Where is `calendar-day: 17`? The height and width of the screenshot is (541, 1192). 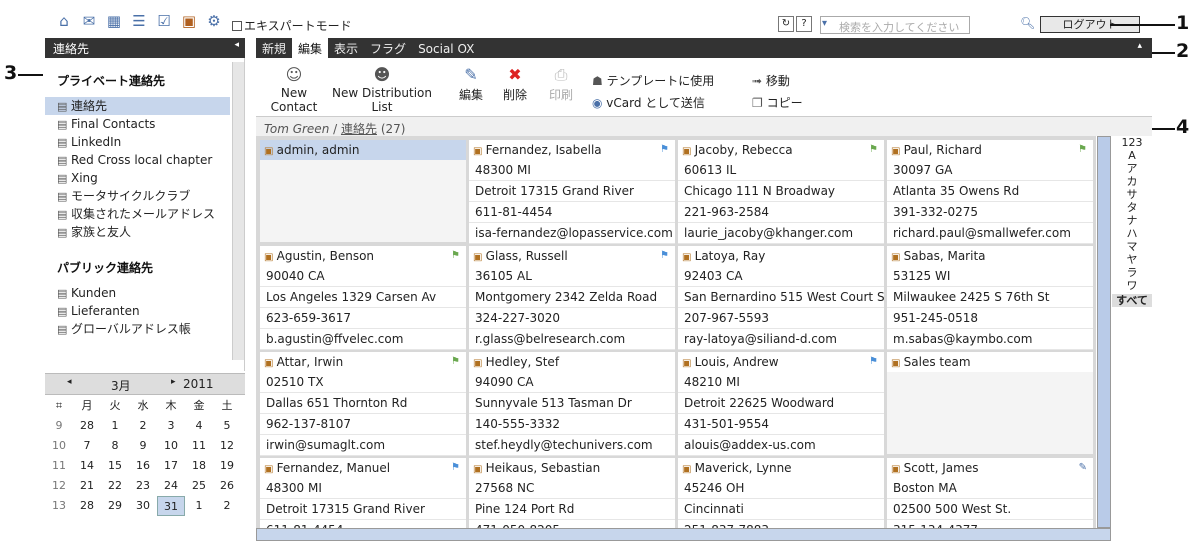
calendar-day: 17 is located at coordinates (171, 466).